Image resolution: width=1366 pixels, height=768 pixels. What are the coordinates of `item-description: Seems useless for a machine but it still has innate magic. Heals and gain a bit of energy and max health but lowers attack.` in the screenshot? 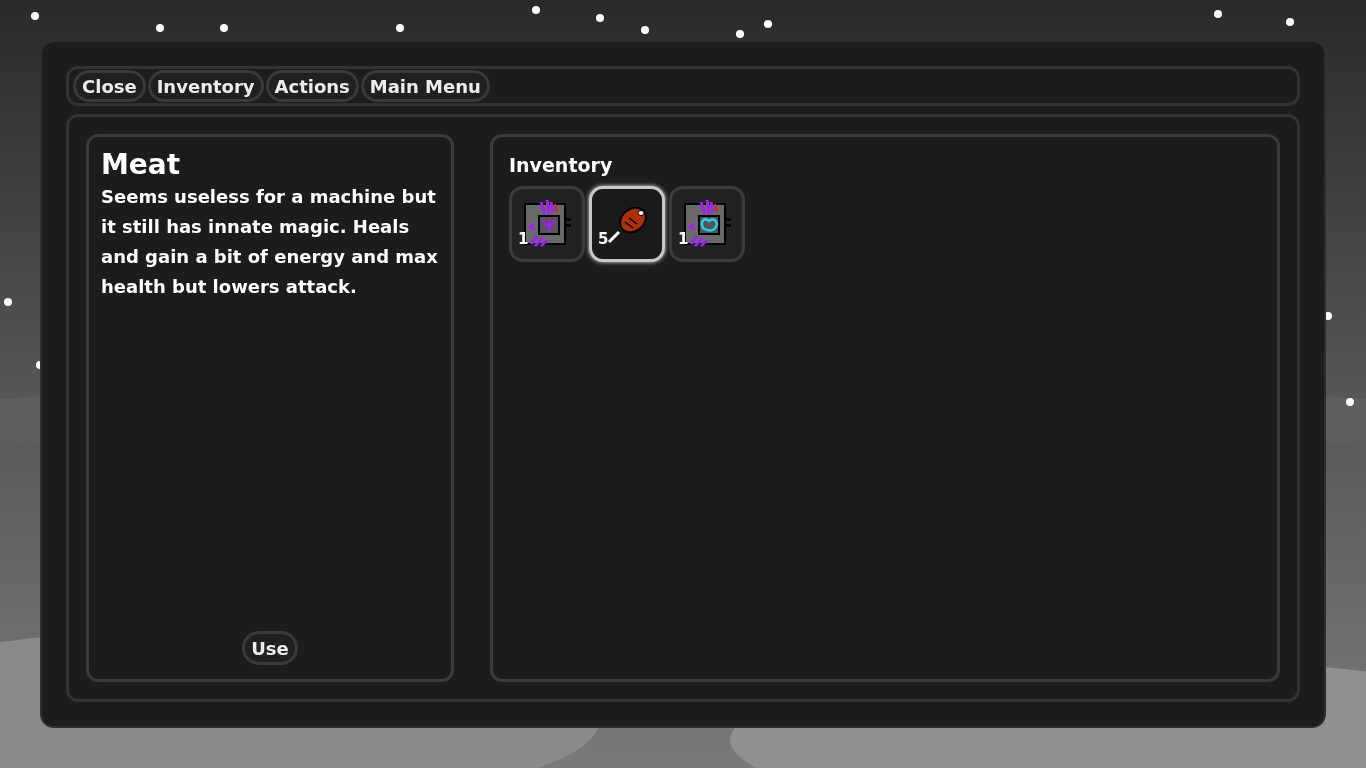 It's located at (270, 242).